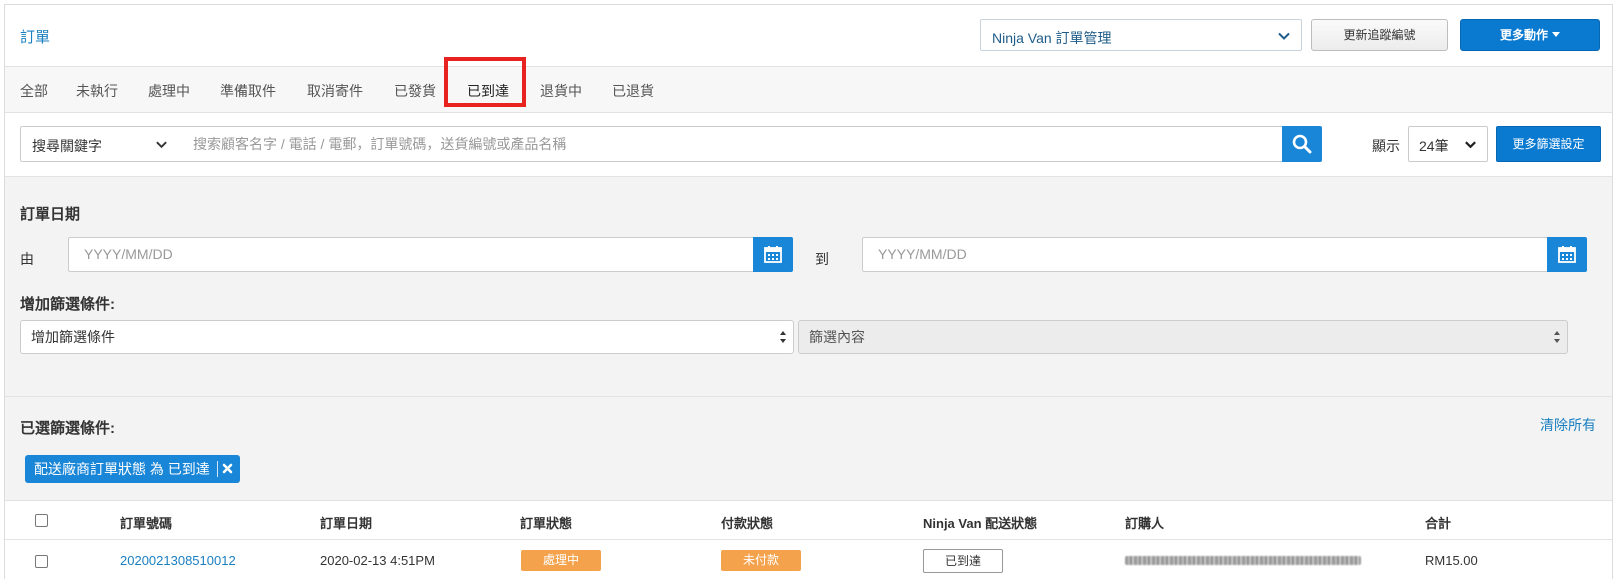  I want to click on col-total: 合計, so click(1438, 522).